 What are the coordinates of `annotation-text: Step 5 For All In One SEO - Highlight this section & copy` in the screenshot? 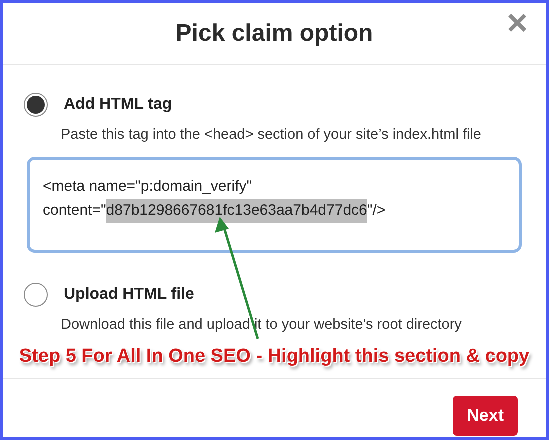 It's located at (274, 357).